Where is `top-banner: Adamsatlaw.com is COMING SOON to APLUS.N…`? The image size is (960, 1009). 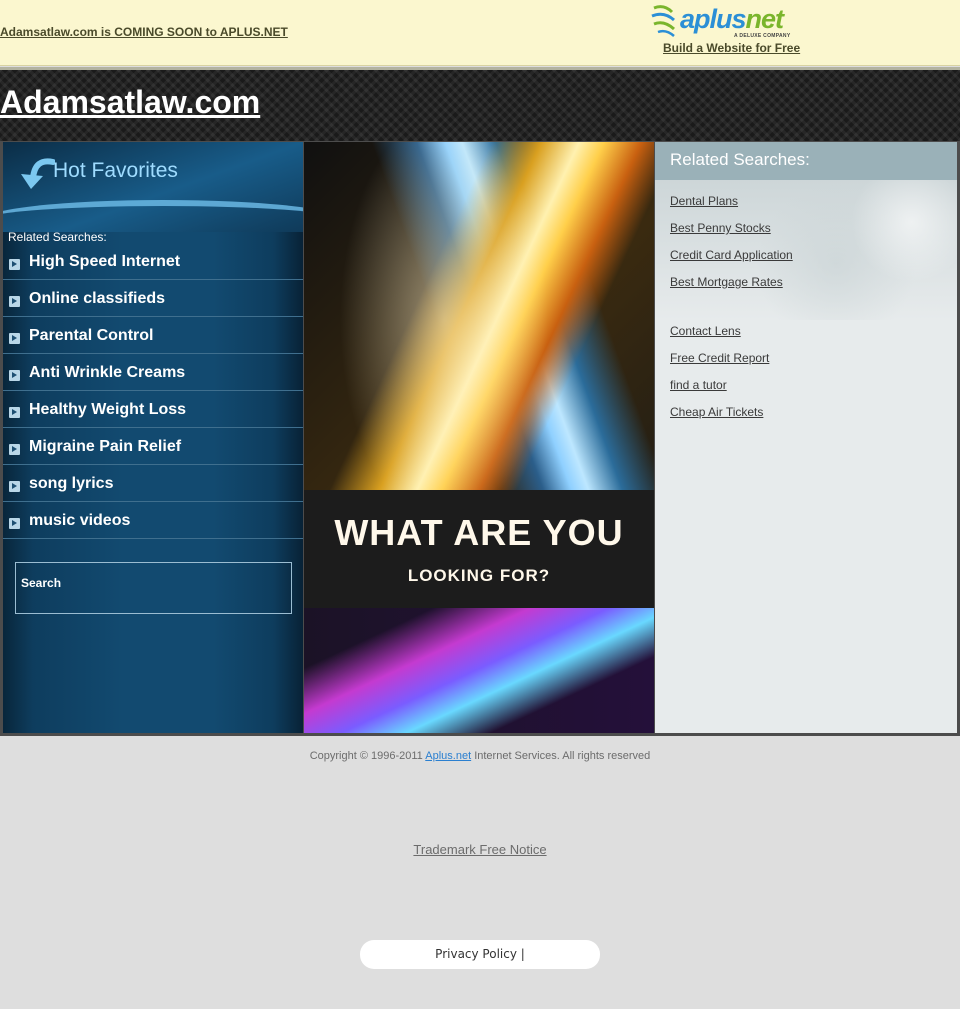 top-banner: Adamsatlaw.com is COMING SOON to APLUS.N… is located at coordinates (480, 33).